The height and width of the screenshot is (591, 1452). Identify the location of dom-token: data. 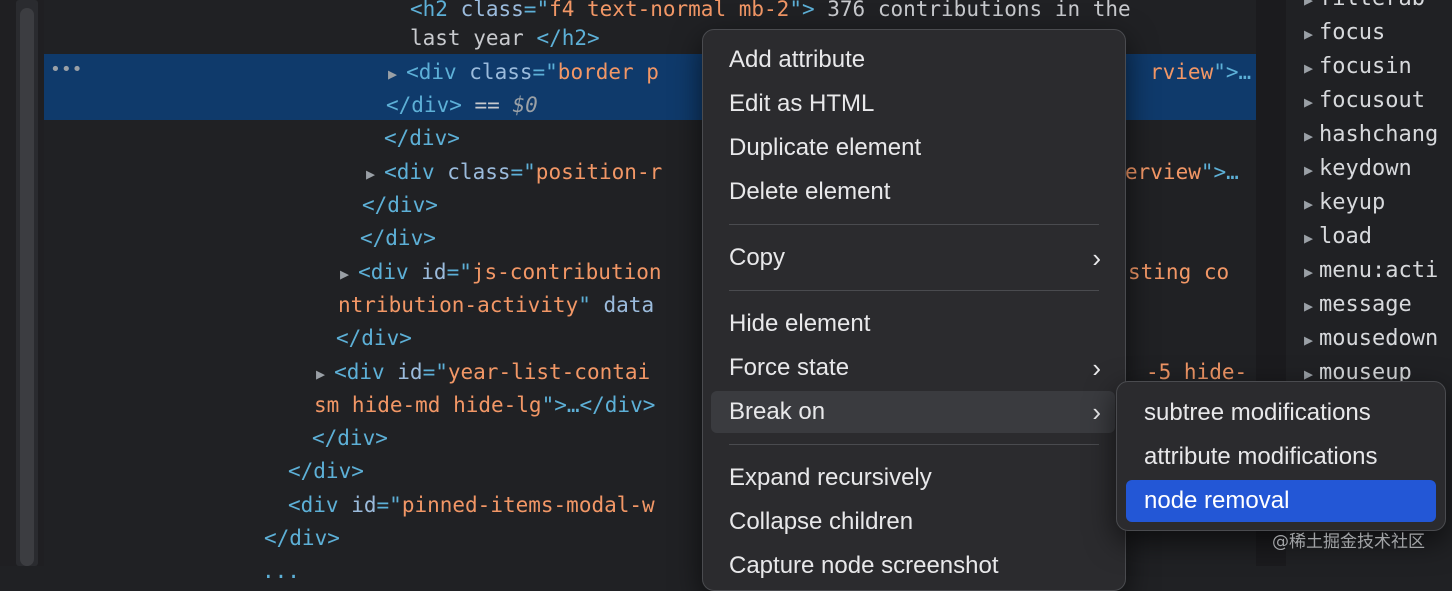
(629, 305).